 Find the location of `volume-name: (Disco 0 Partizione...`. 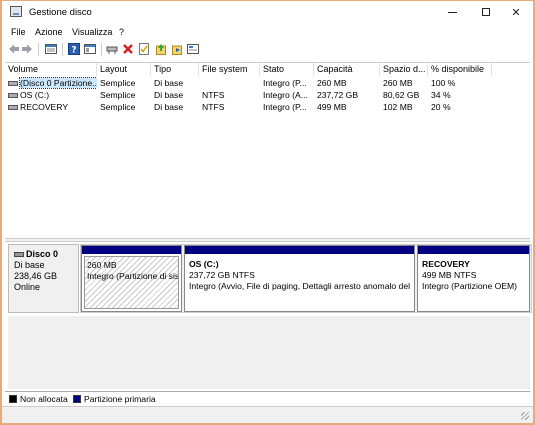

volume-name: (Disco 0 Partizione... is located at coordinates (57, 83).